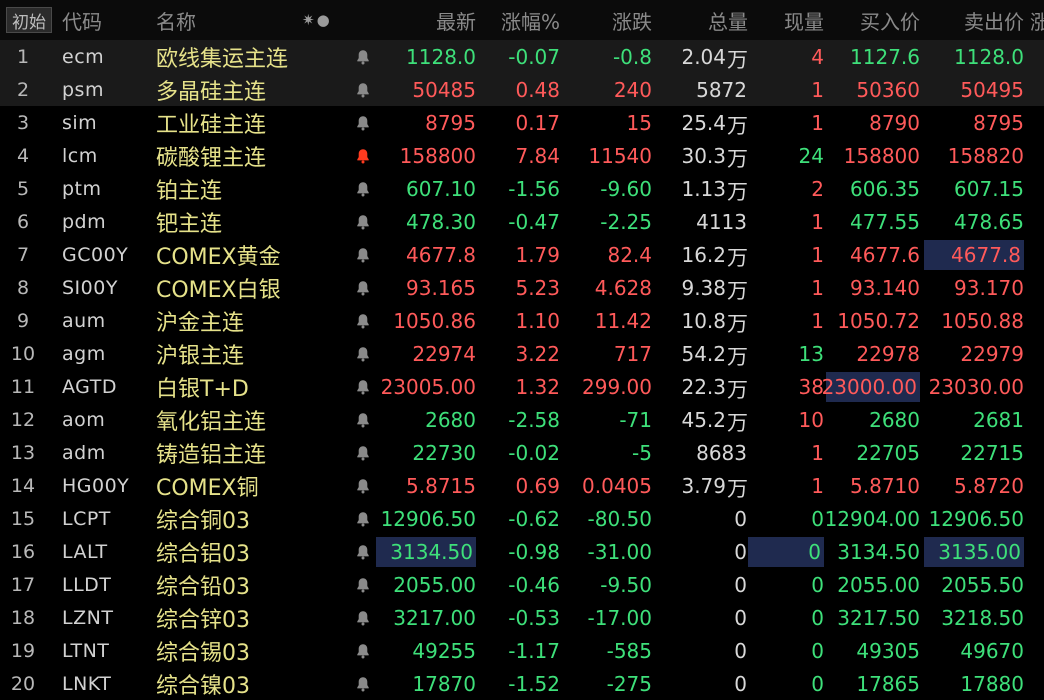 The height and width of the screenshot is (700, 1044). I want to click on cell-chg: 299.00, so click(606, 386).